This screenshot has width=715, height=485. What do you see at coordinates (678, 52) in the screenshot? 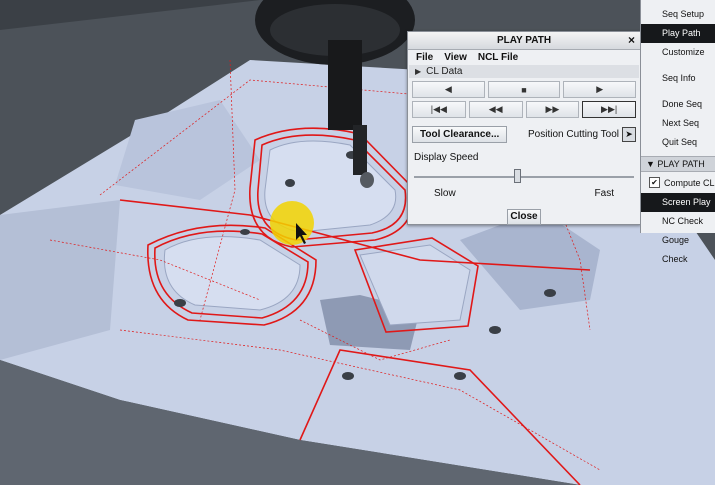
I see `menu-item-customize: Customize` at bounding box center [678, 52].